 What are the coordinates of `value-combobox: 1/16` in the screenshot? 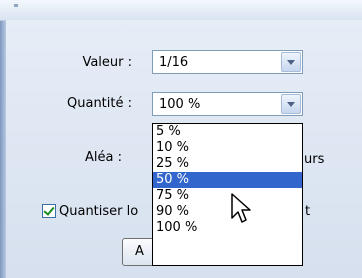 It's located at (227, 62).